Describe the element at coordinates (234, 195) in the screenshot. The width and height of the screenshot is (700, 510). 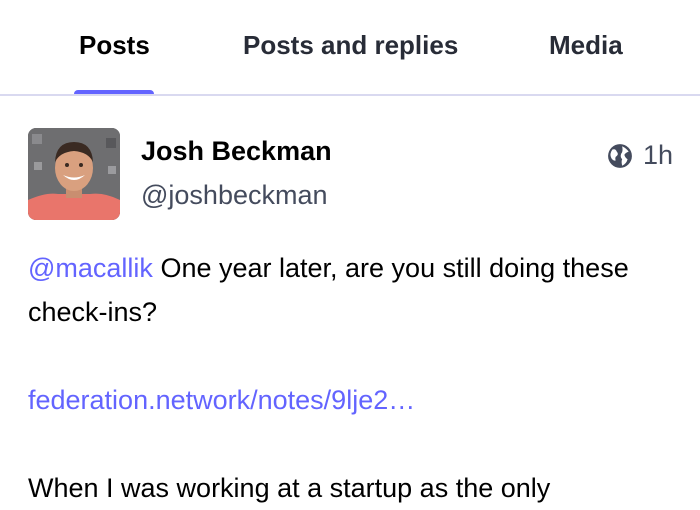
I see `account-handle: @joshbeckman` at that location.